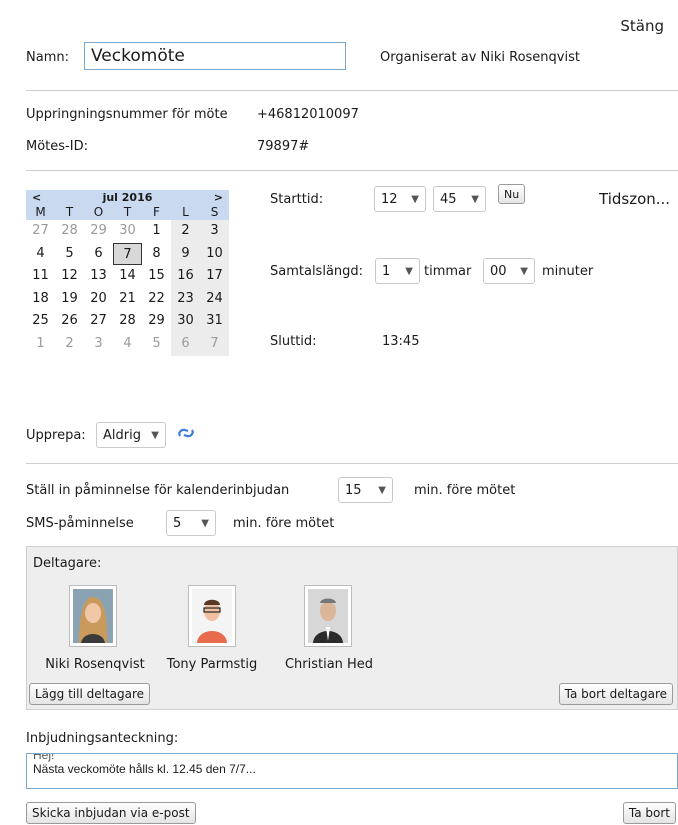 This screenshot has height=825, width=678. I want to click on name-label: Namn:, so click(47, 57).